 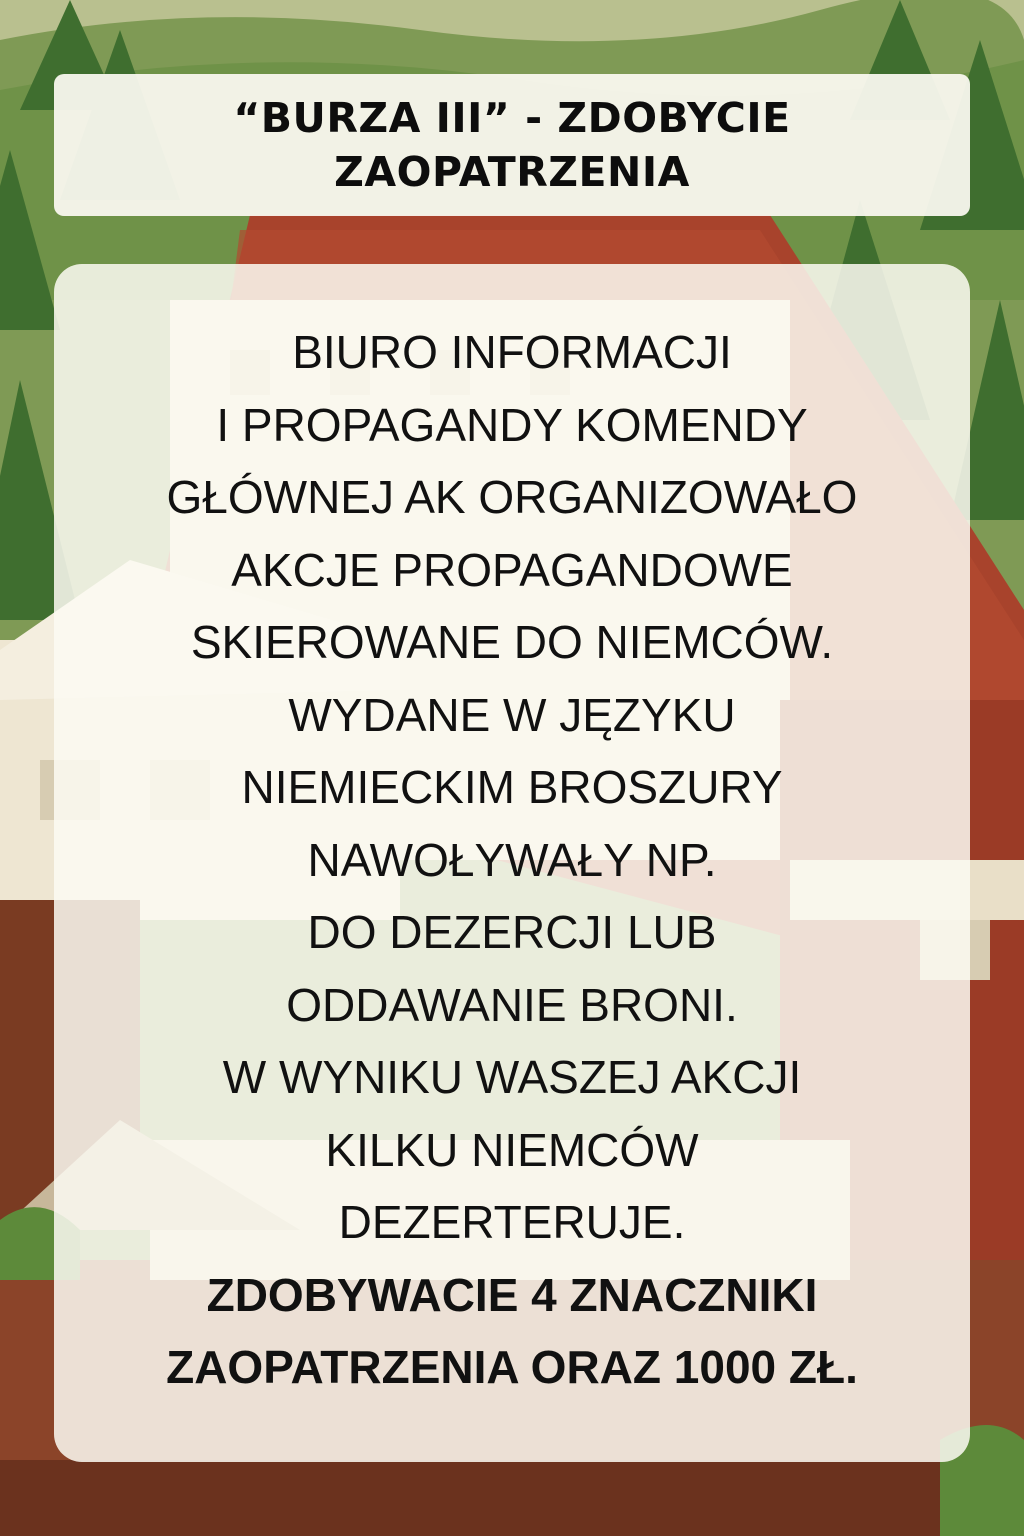 What do you see at coordinates (512, 1077) in the screenshot?
I see `story-line: W WYNIKU WASZEJ AKCJI` at bounding box center [512, 1077].